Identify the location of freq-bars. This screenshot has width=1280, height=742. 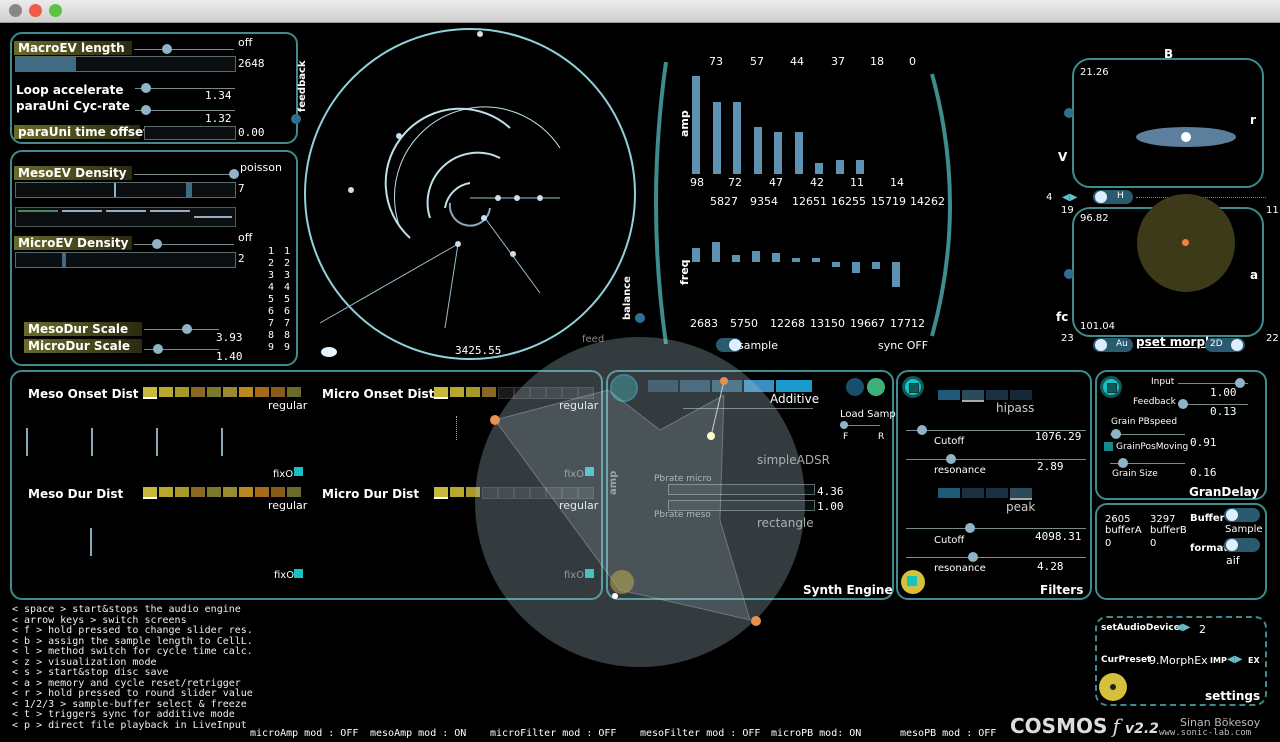
(807, 260).